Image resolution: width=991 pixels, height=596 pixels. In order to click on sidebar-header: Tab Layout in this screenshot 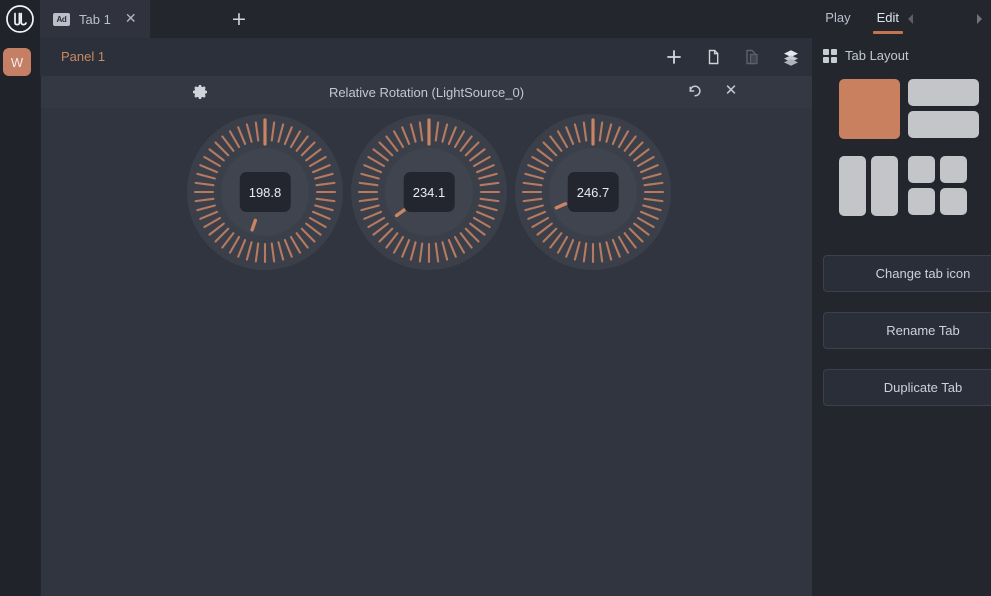, I will do `click(866, 55)`.